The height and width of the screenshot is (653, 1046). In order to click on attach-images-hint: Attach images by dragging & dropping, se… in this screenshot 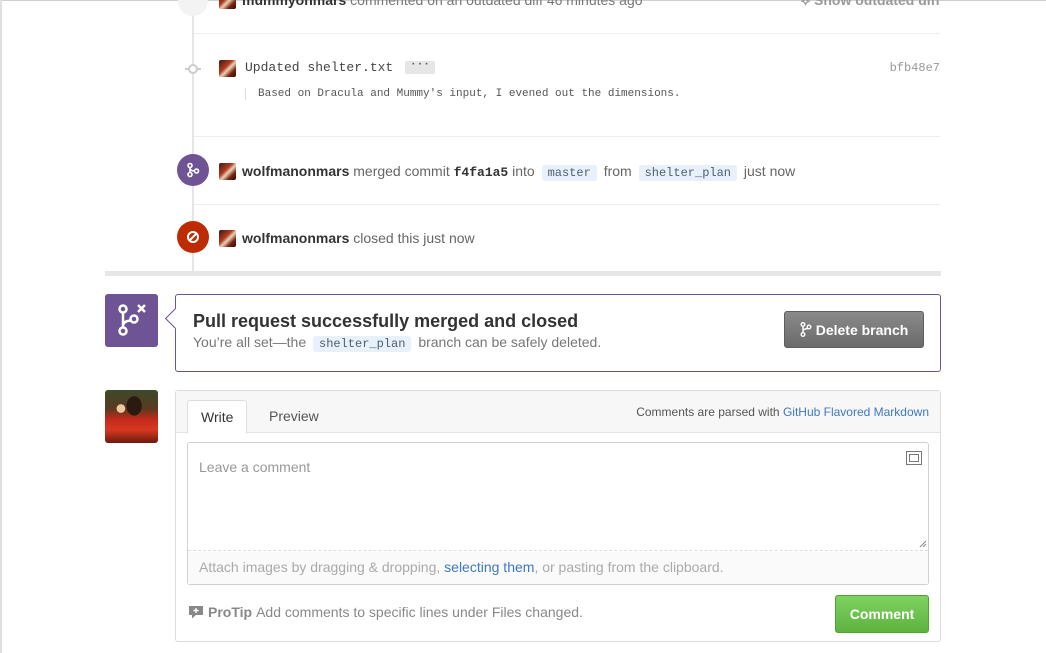, I will do `click(558, 568)`.